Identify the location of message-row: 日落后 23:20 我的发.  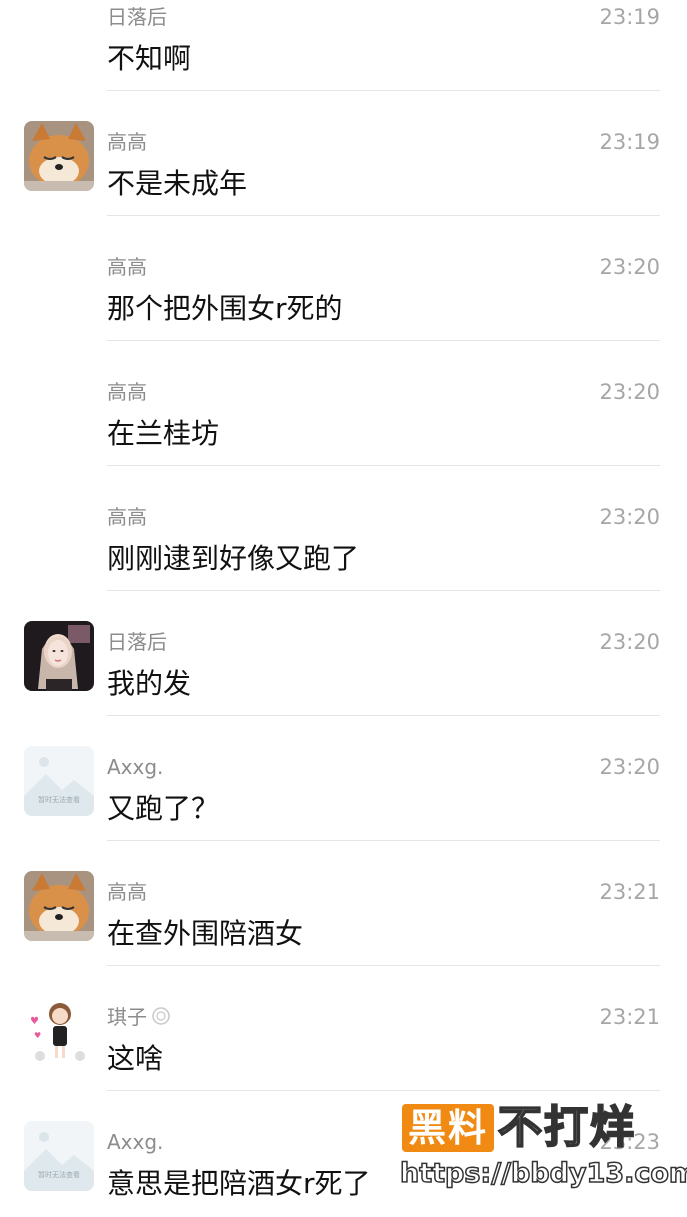
(343, 691).